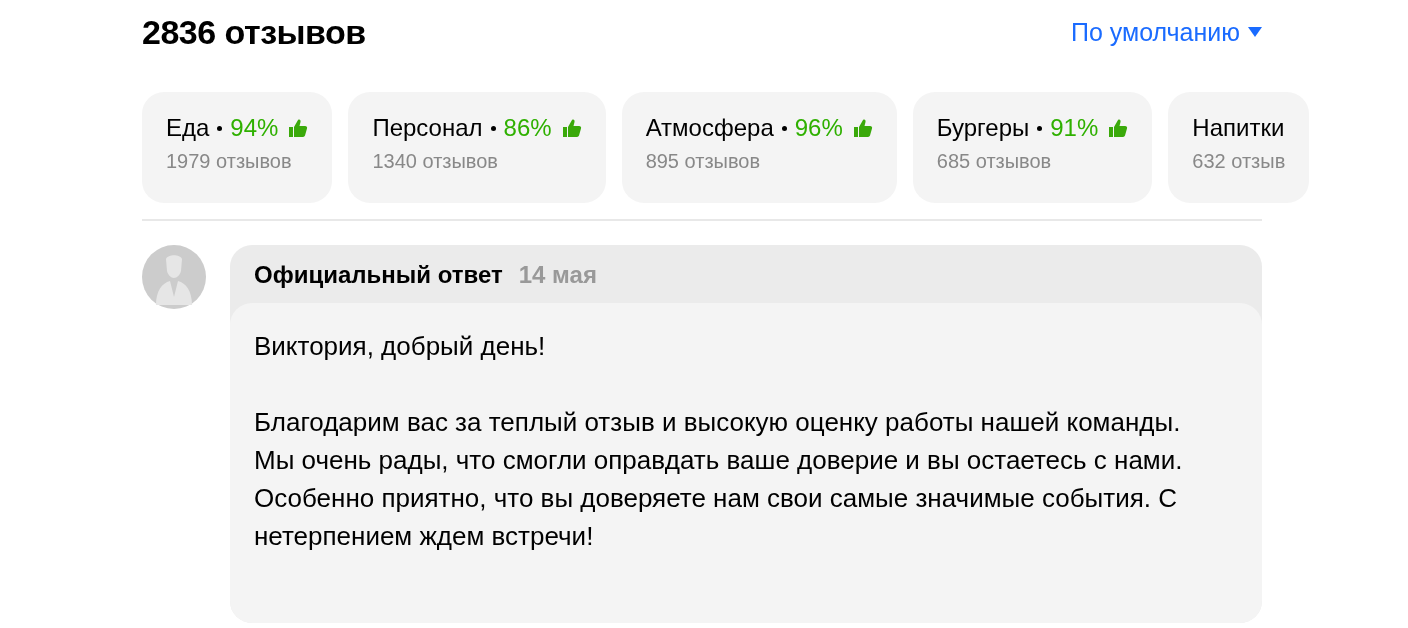  I want to click on reply-author: Официальный ответ, so click(378, 275).